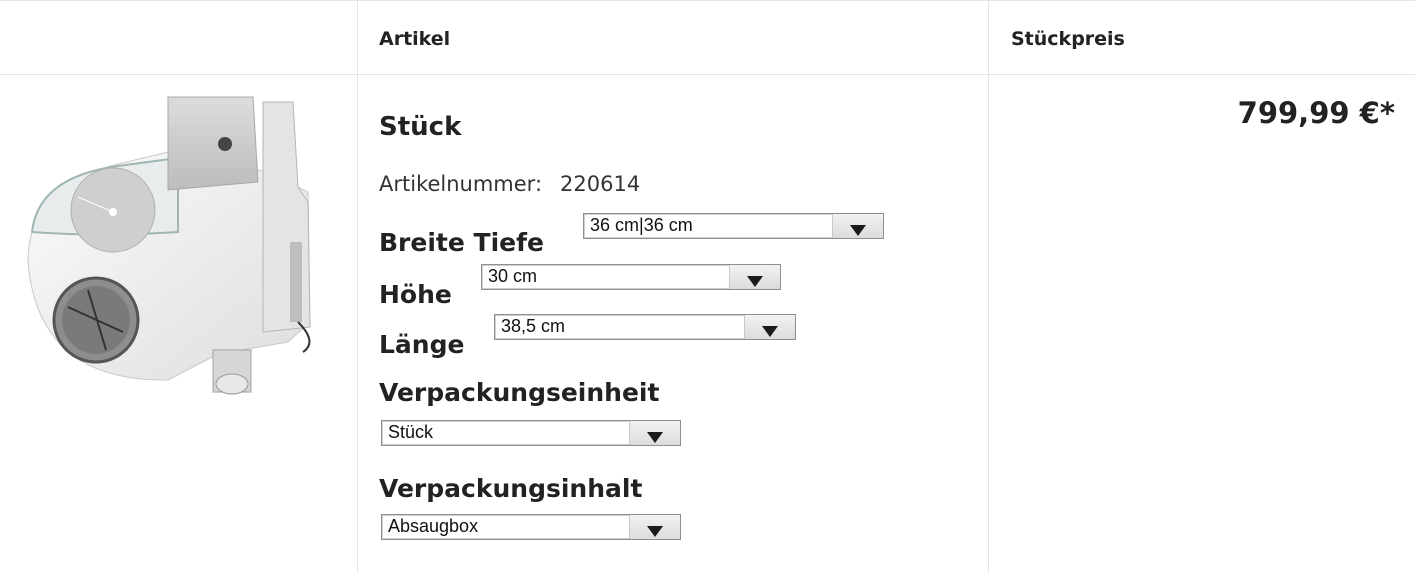  What do you see at coordinates (513, 276) in the screenshot?
I see `select-value: 30 cm` at bounding box center [513, 276].